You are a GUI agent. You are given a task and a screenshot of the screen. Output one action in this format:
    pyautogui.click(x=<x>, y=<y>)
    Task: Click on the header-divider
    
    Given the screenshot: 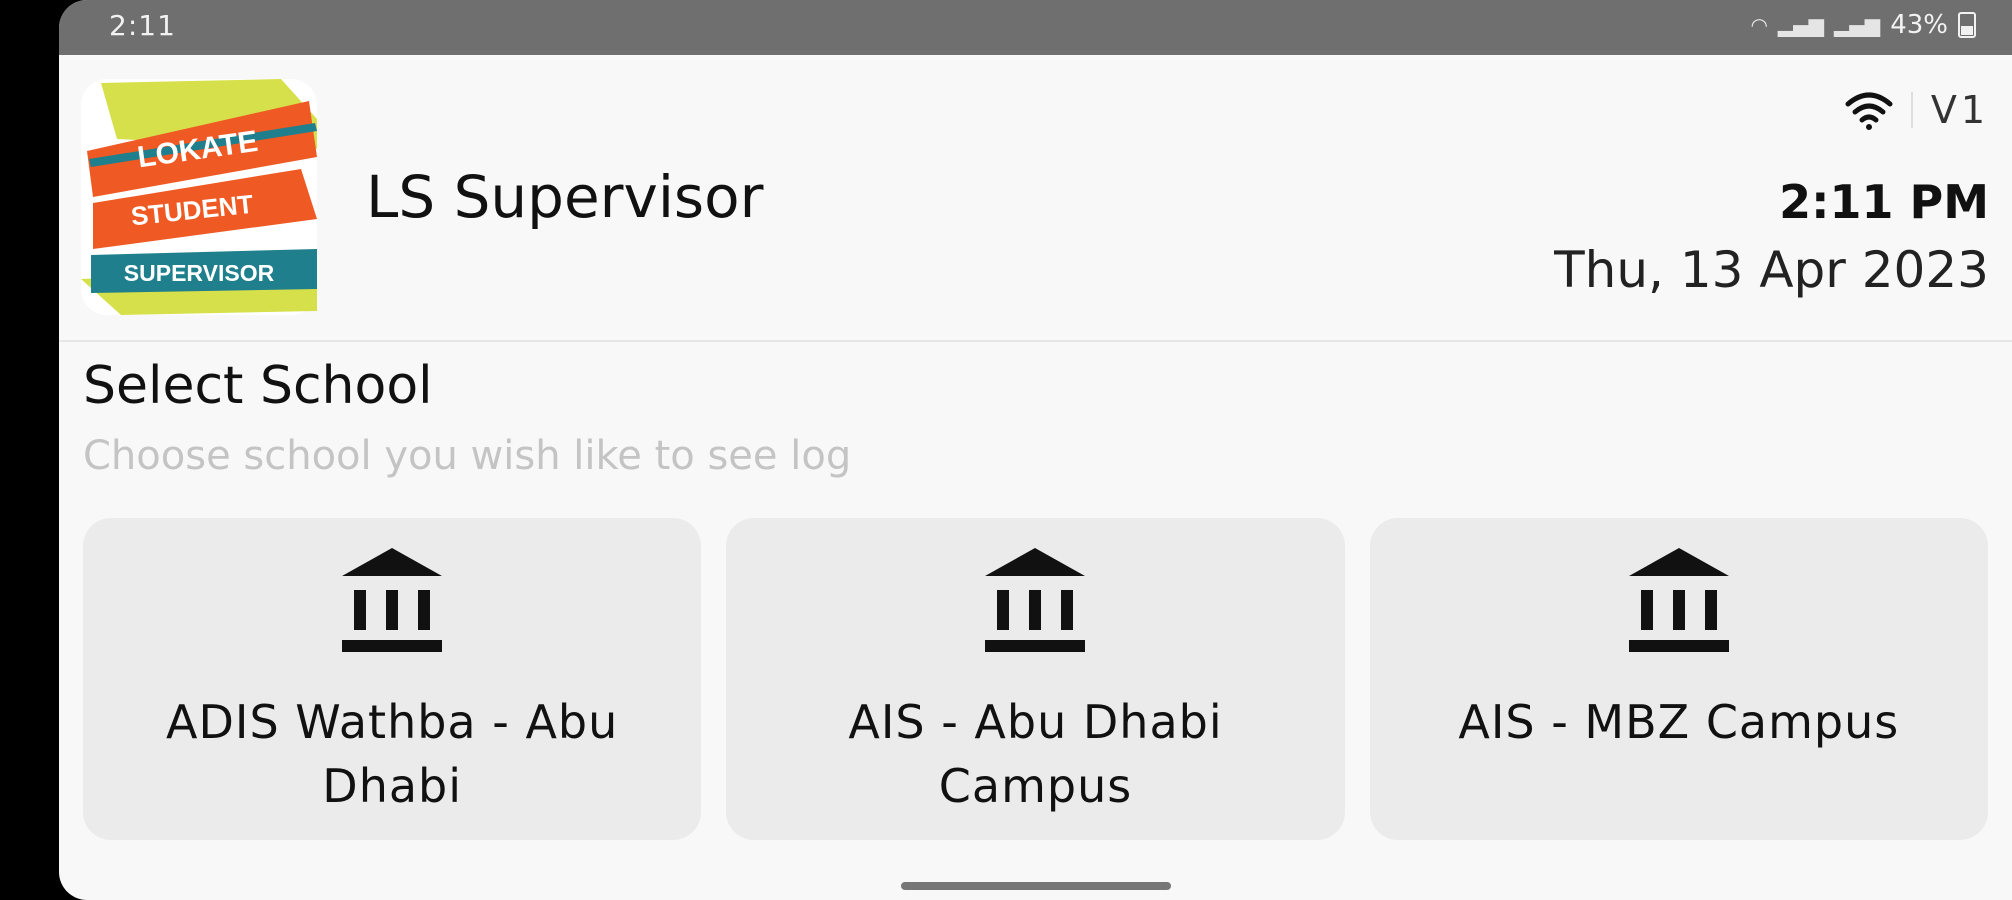 What is the action you would take?
    pyautogui.click(x=1911, y=110)
    